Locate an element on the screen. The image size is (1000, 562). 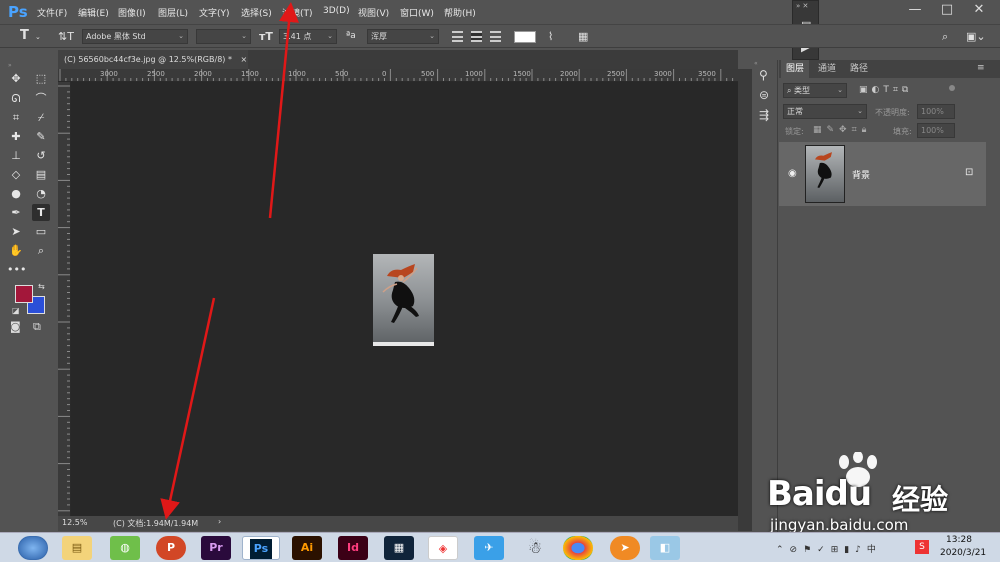
premiere-icon: Pr is located at coordinates (216, 548).